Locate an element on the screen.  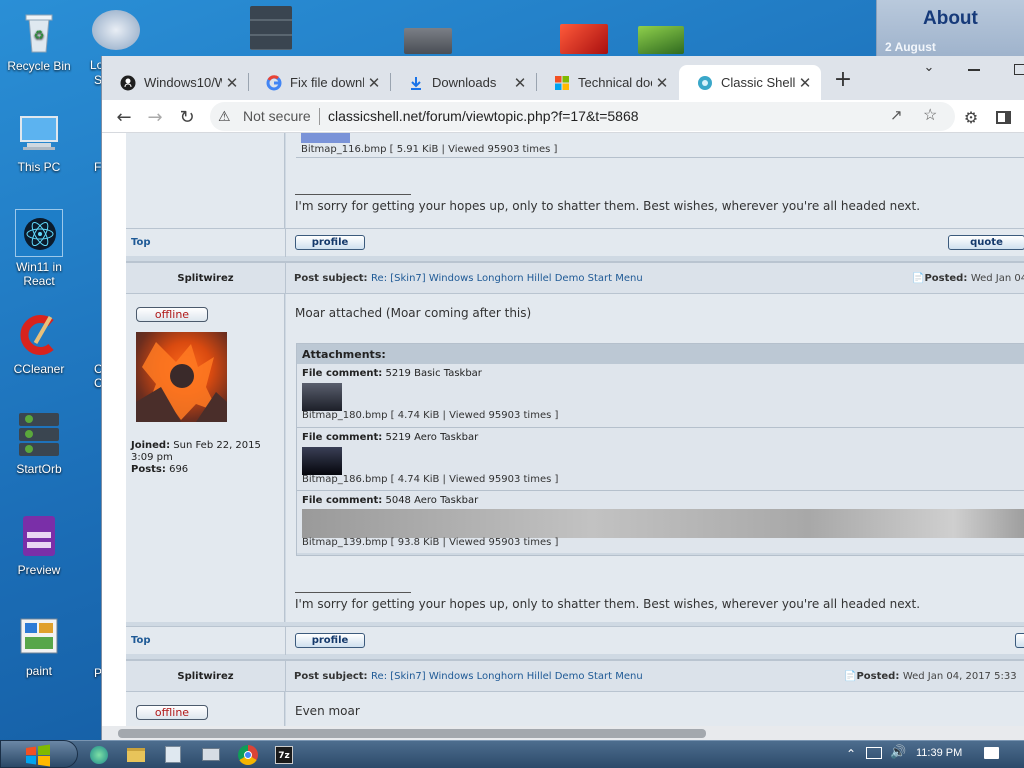
tray-chevron-icon: ⌃ is located at coordinates (851, 754).